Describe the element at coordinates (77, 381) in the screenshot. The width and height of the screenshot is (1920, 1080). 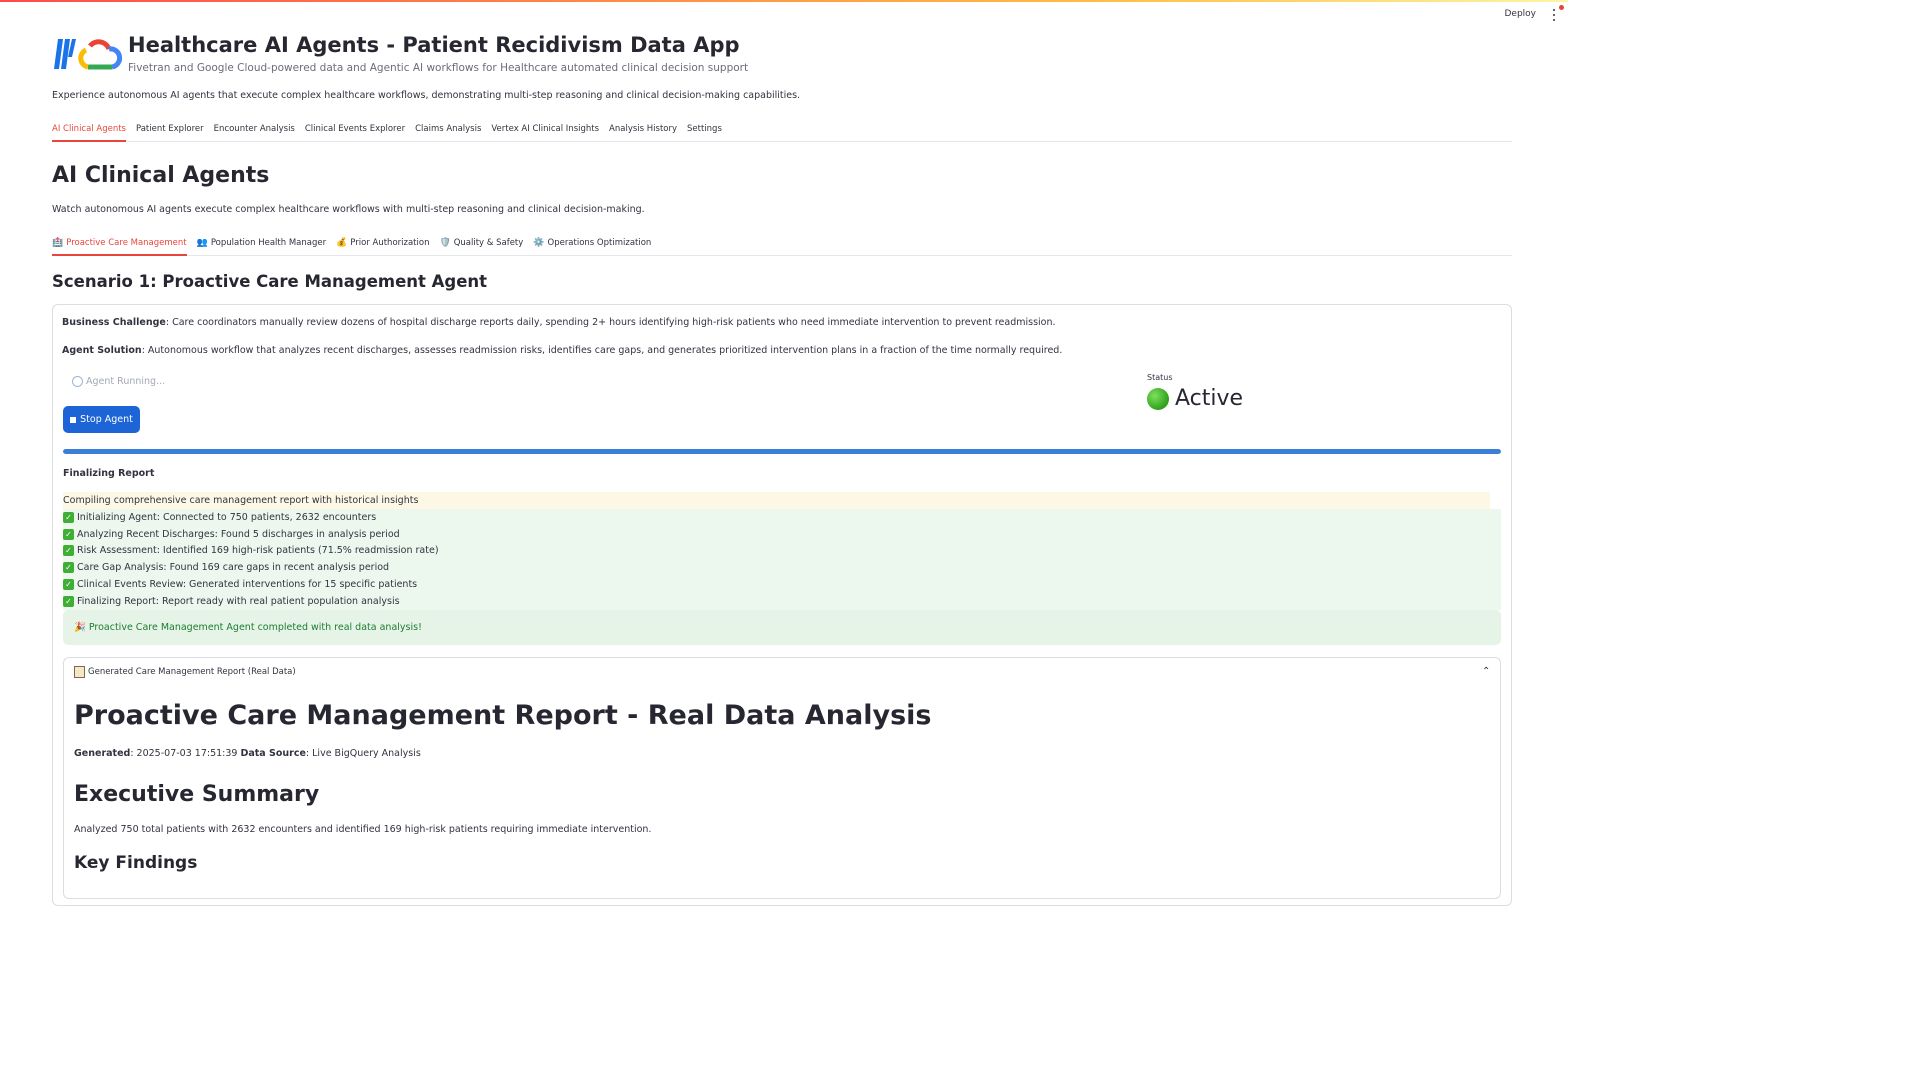
I see `spinner-icon` at that location.